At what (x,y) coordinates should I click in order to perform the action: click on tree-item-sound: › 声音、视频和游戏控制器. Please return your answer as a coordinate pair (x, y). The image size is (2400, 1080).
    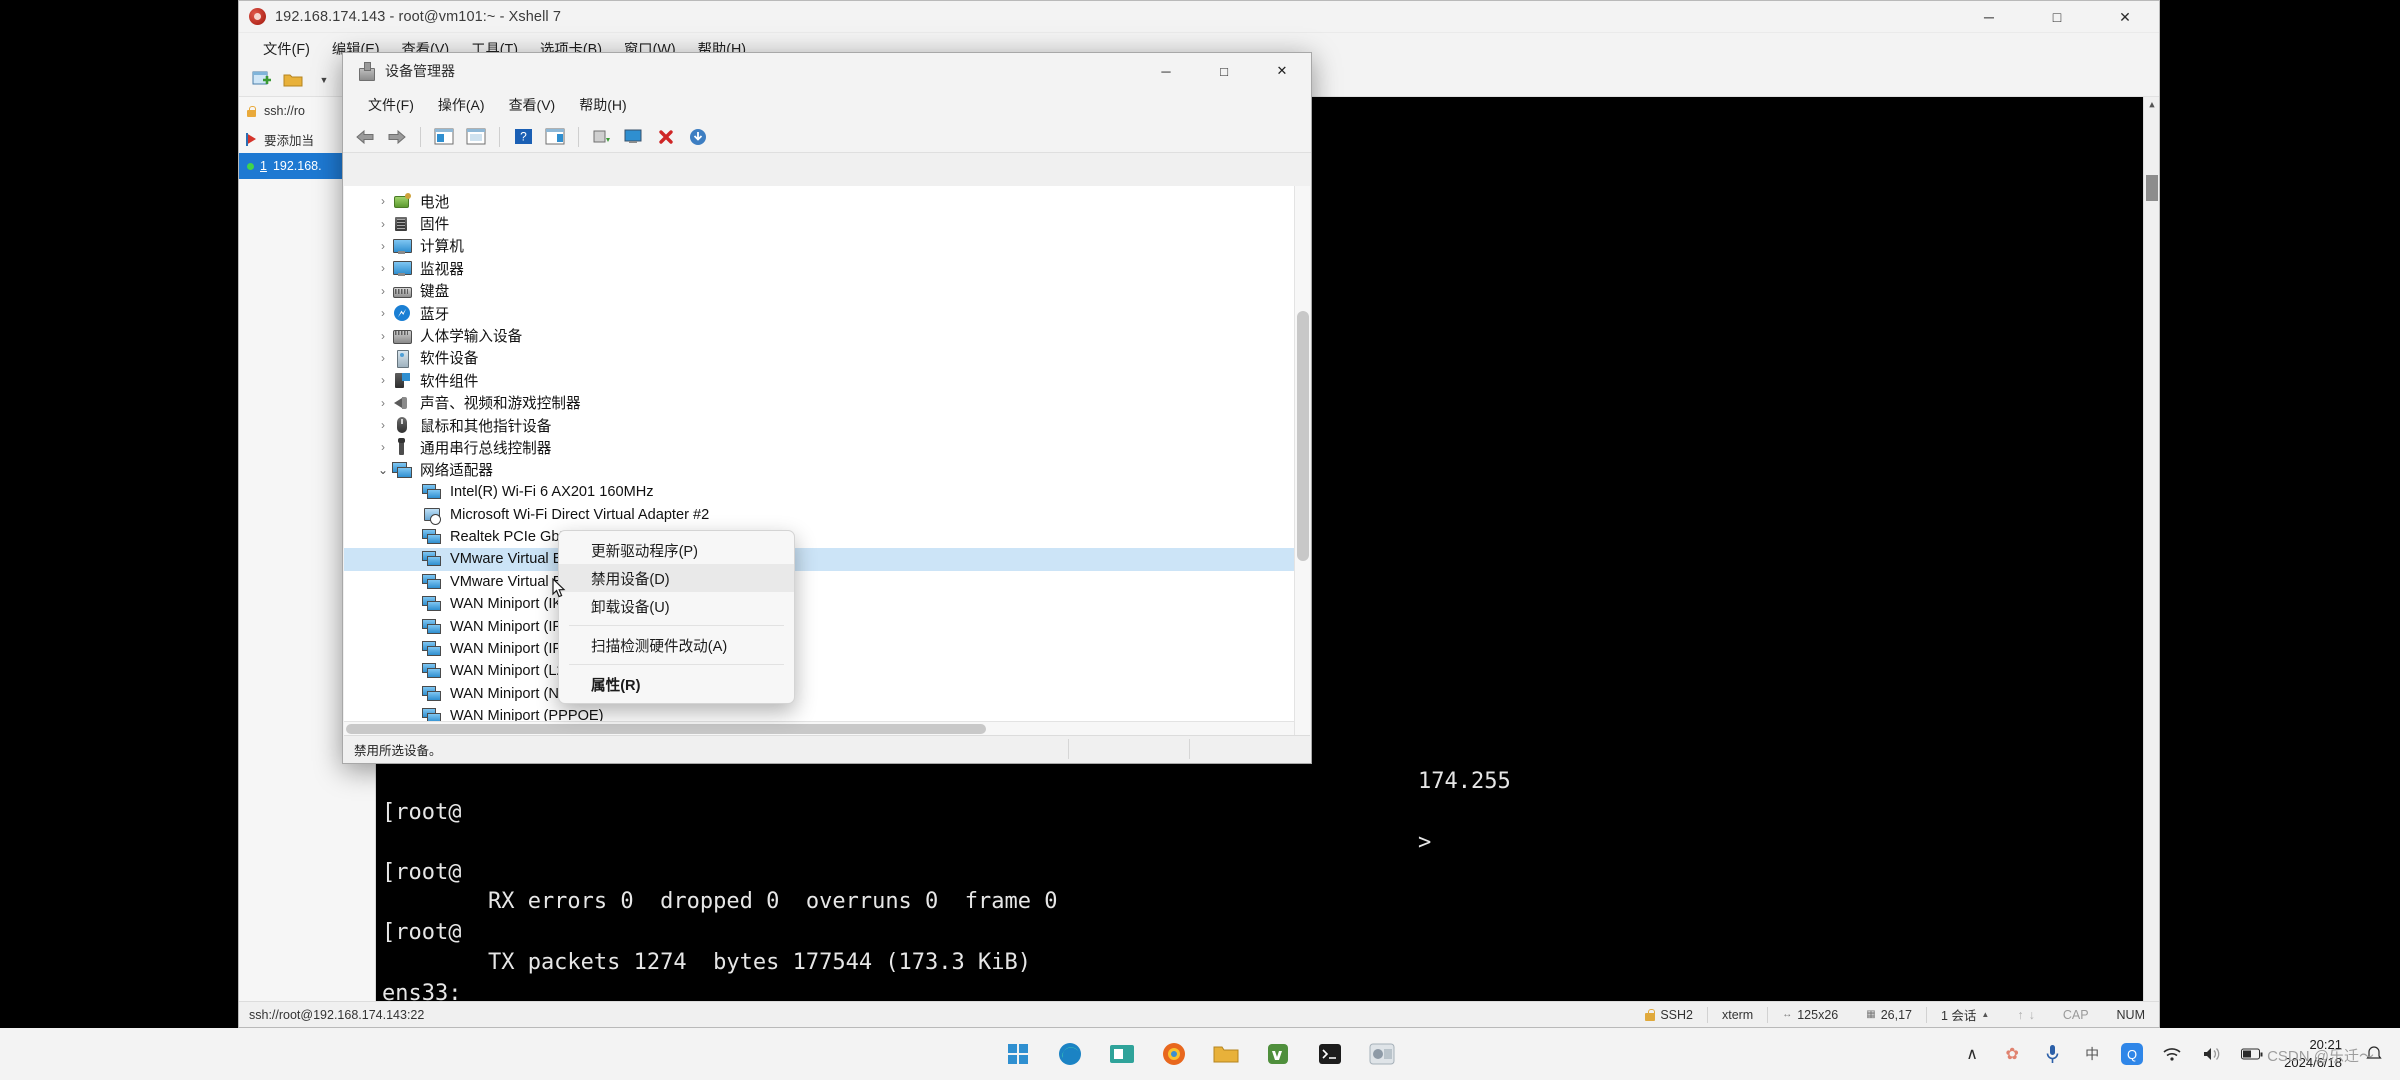
    Looking at the image, I should click on (827, 403).